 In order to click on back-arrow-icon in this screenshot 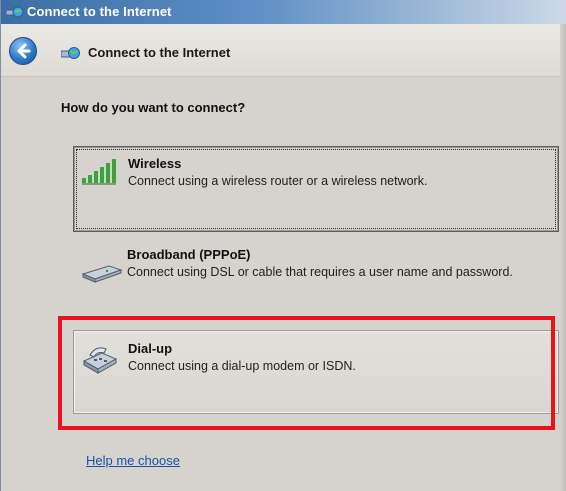, I will do `click(24, 51)`.